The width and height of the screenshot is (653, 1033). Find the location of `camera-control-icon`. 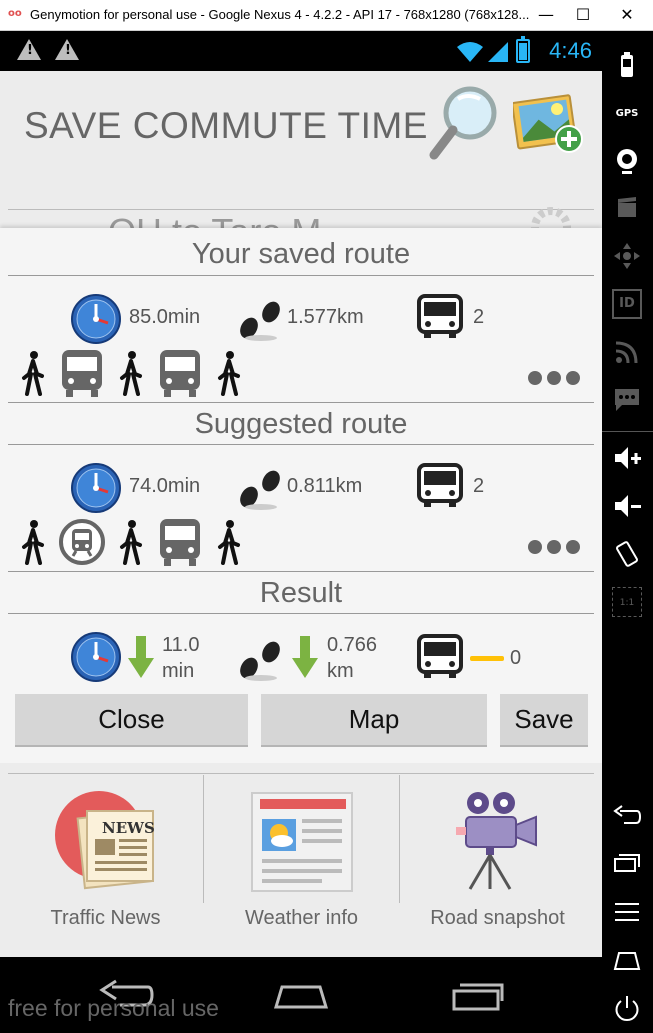

camera-control-icon is located at coordinates (627, 160).